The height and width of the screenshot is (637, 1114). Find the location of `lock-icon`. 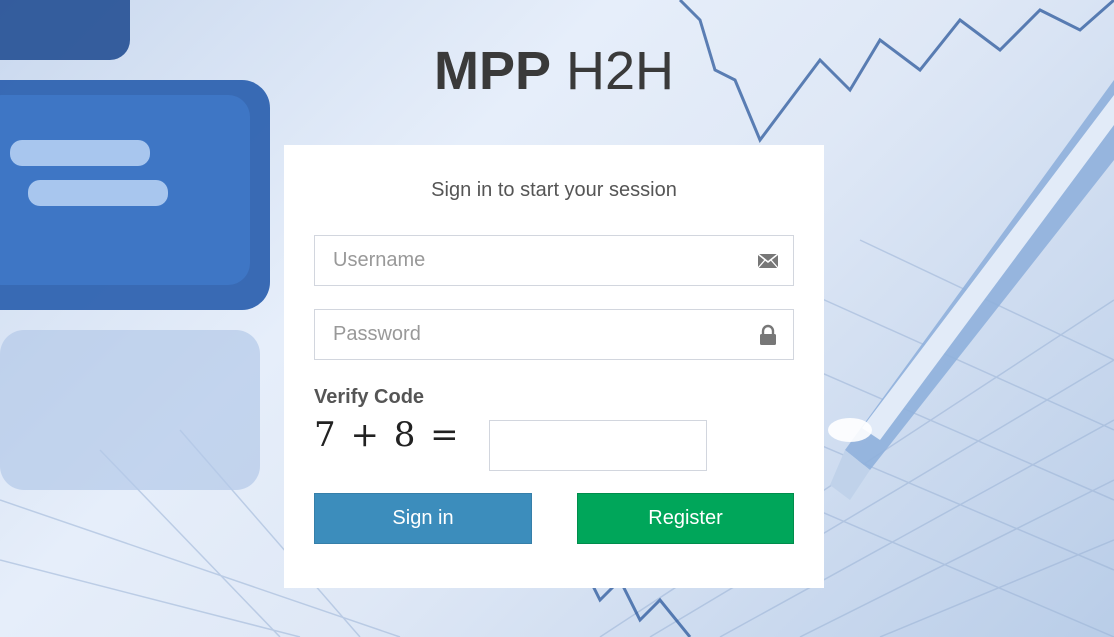

lock-icon is located at coordinates (768, 335).